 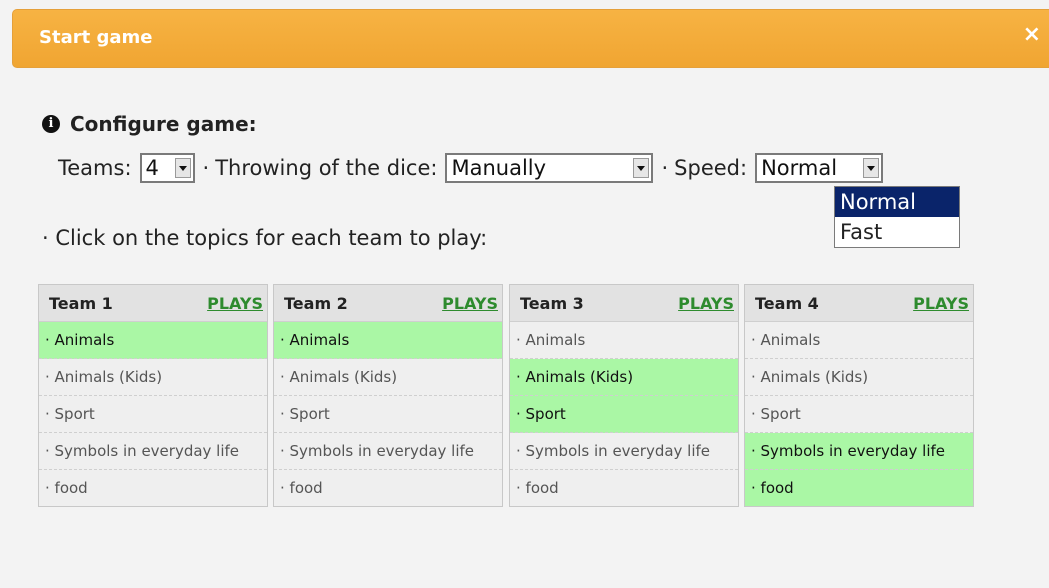 I want to click on speed-dropdown-list: Normal Fast, so click(x=897, y=217).